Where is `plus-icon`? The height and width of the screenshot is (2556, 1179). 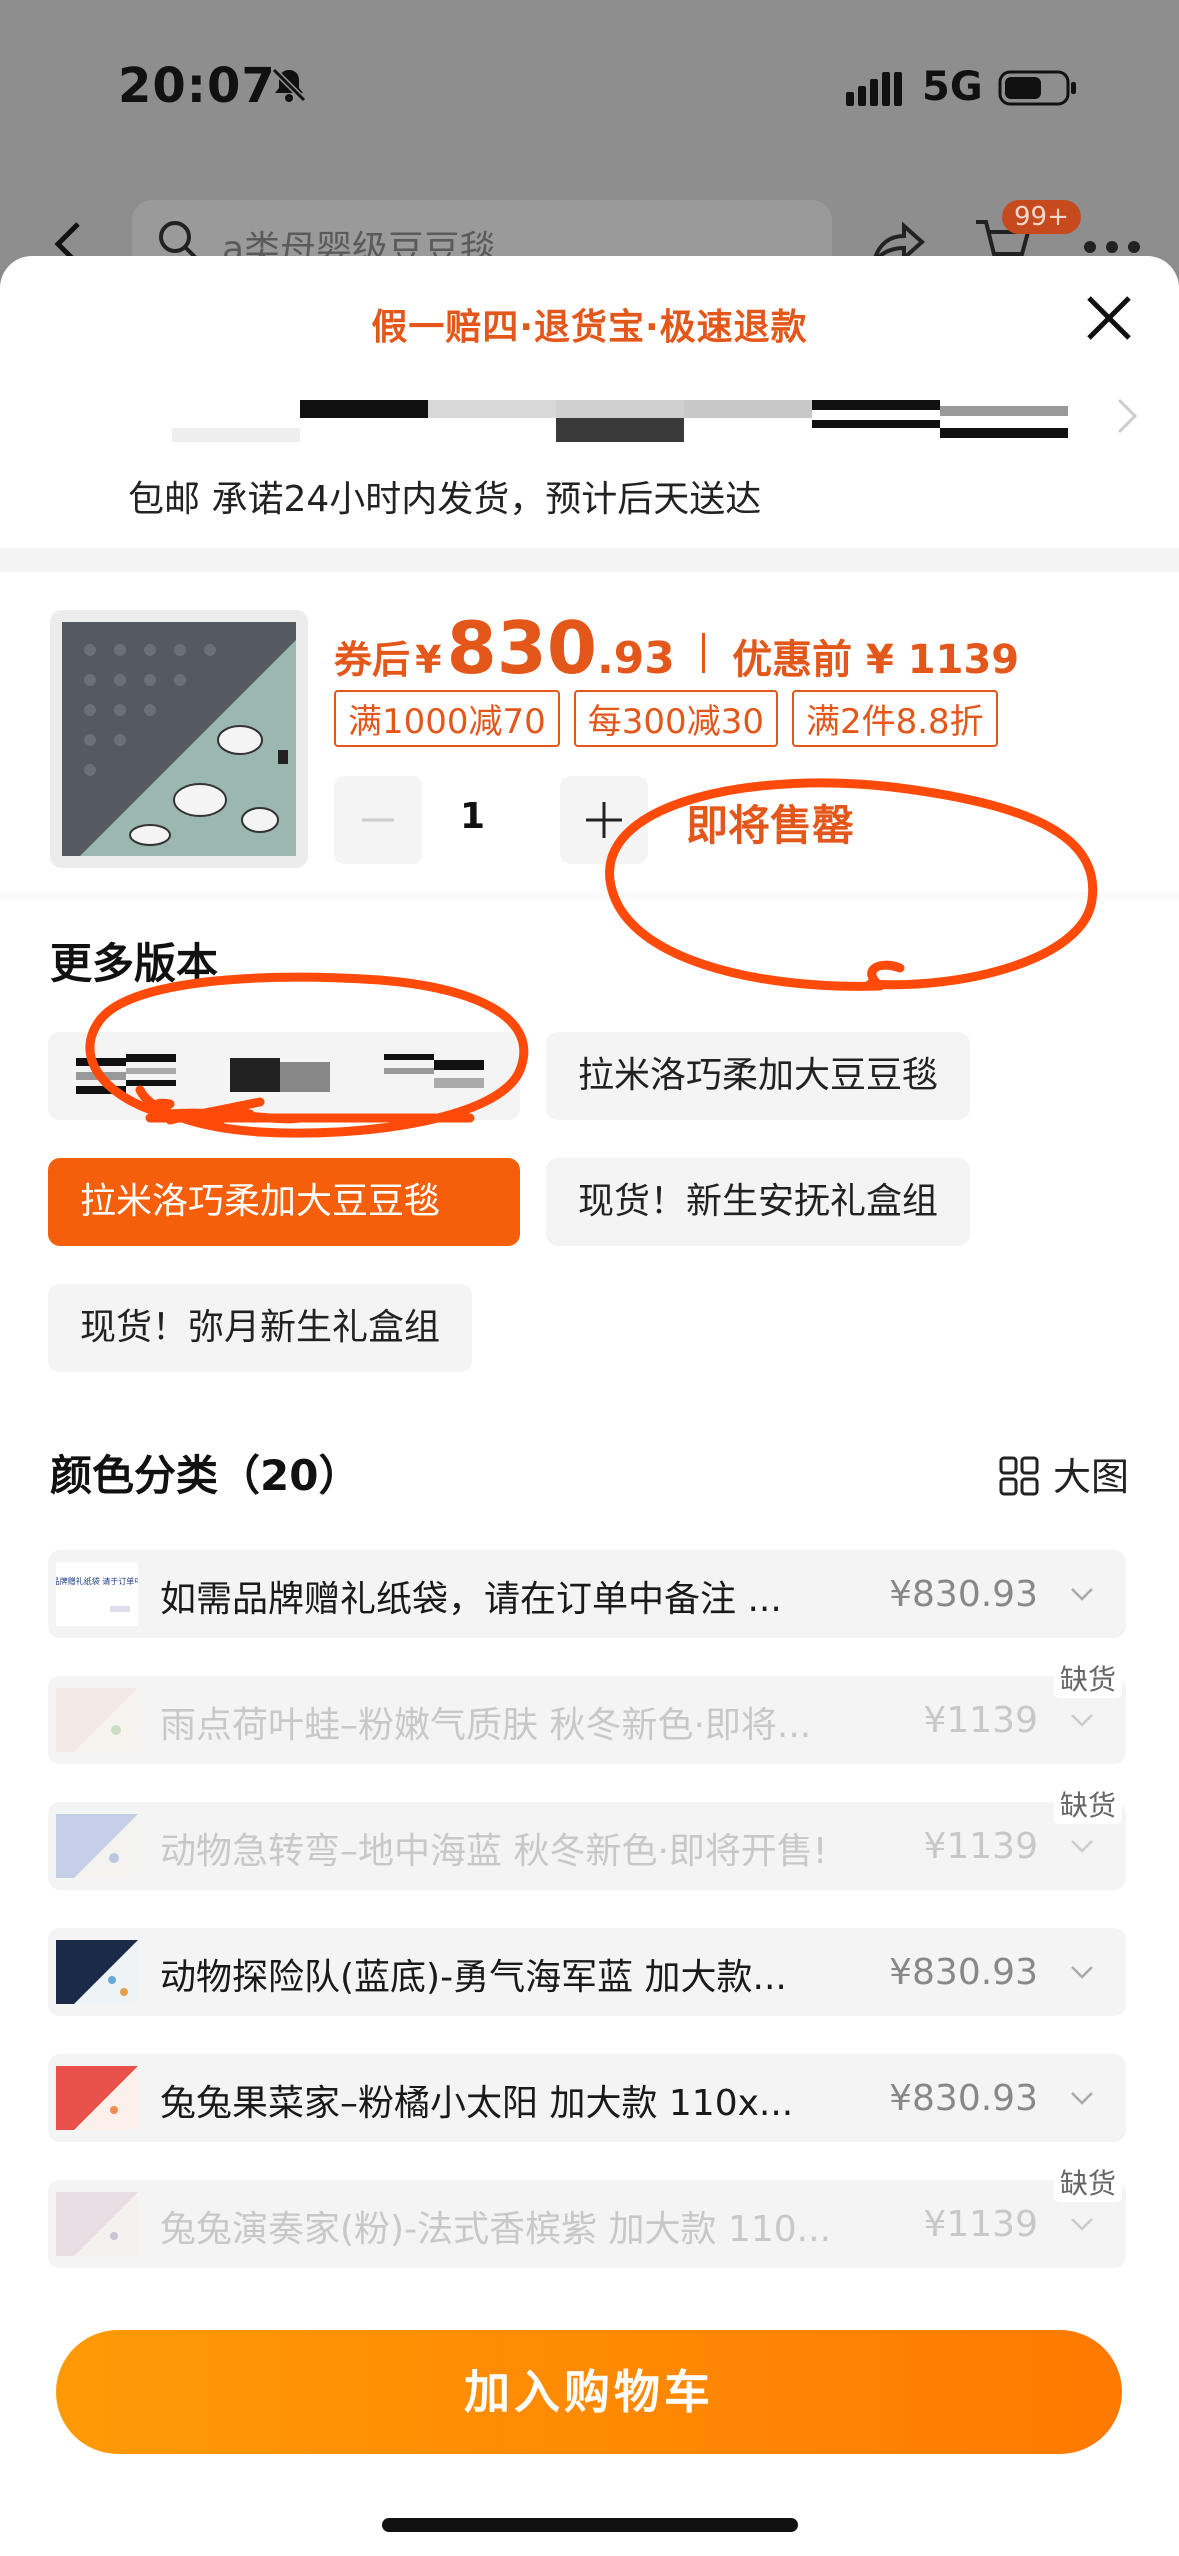
plus-icon is located at coordinates (604, 820).